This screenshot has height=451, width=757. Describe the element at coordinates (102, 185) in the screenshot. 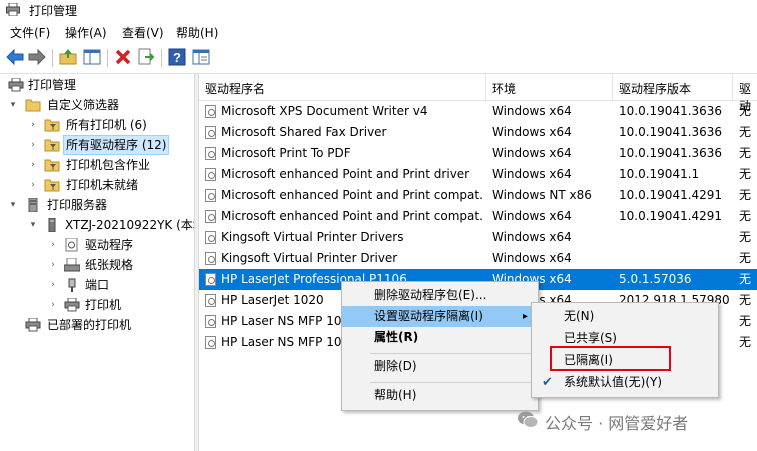

I see `tree-item-label: 打印机未就绪` at that location.